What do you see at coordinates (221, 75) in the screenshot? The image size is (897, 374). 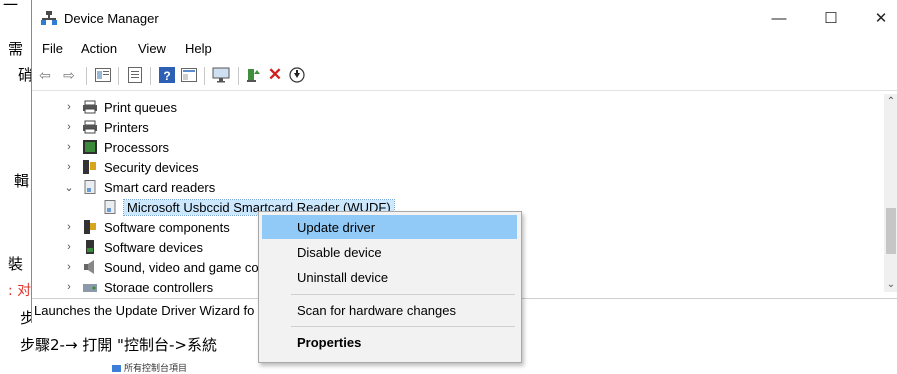 I see `monitor-icon` at bounding box center [221, 75].